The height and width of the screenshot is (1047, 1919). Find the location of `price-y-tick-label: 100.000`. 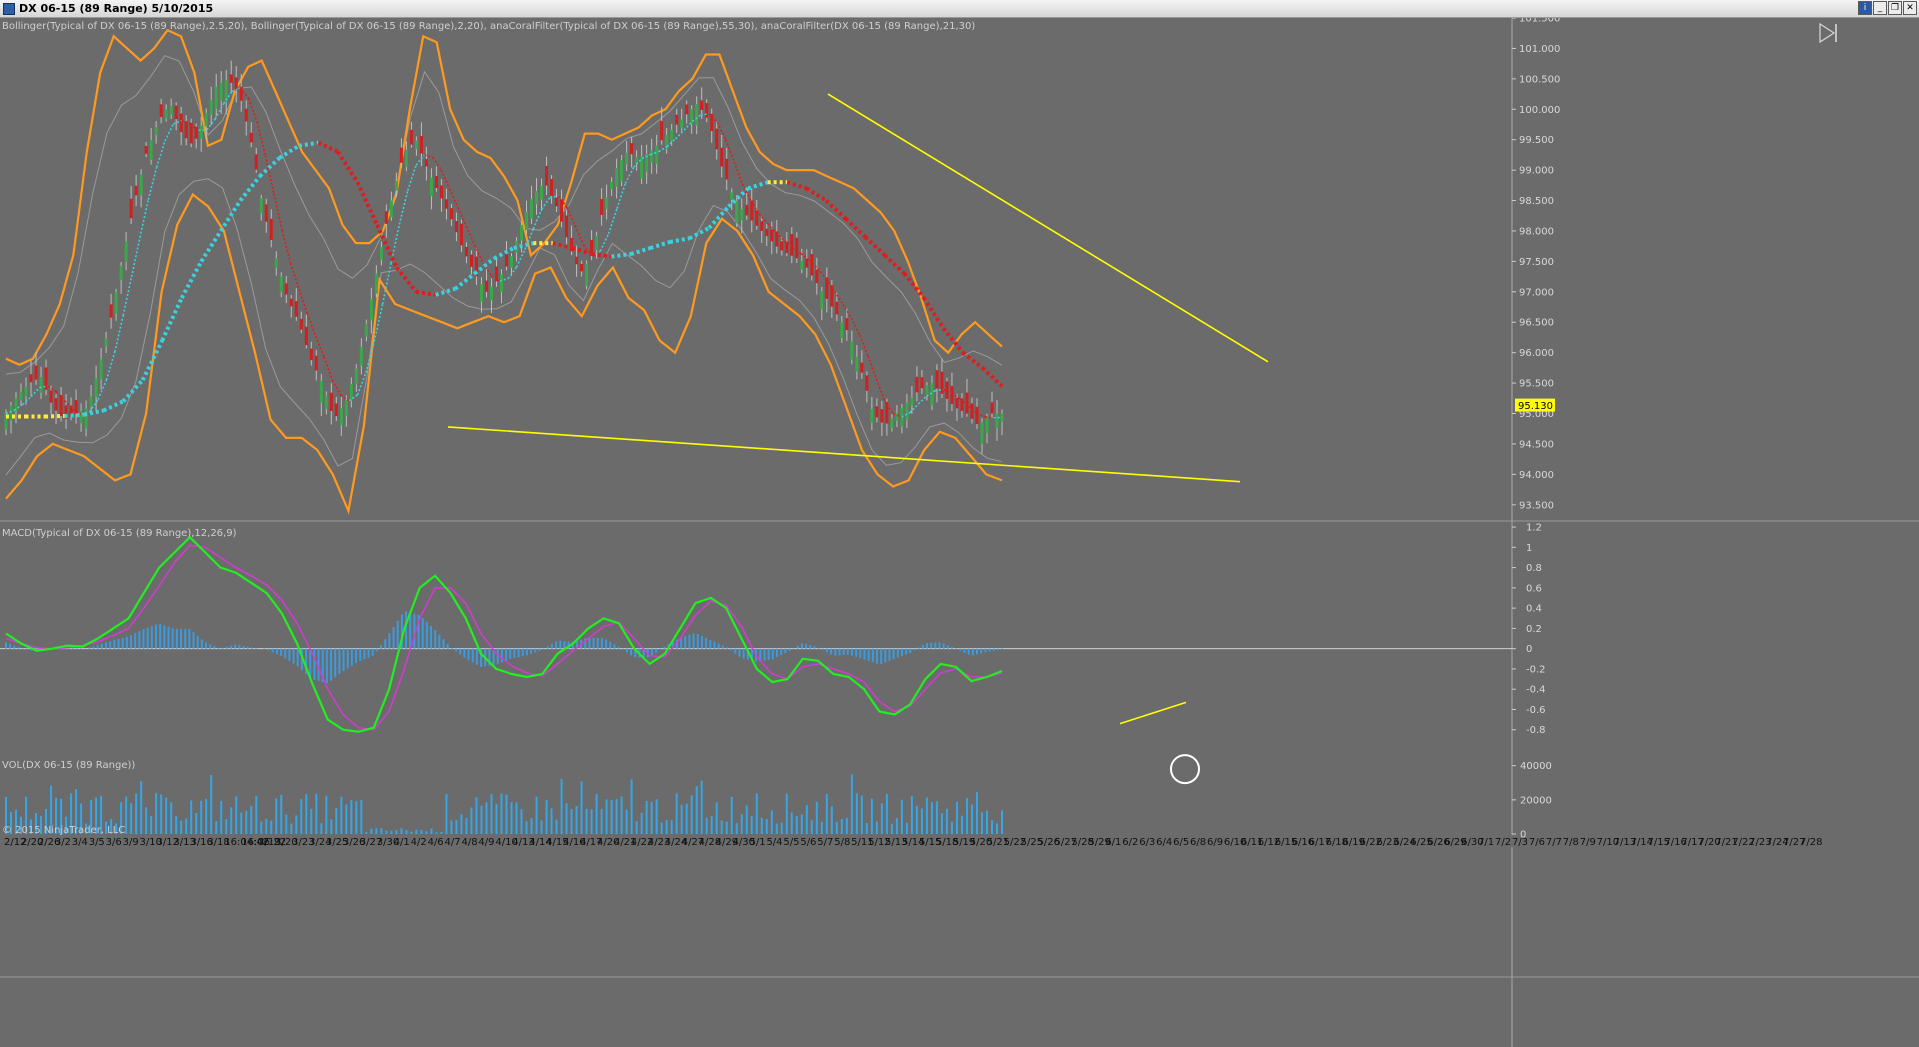

price-y-tick-label: 100.000 is located at coordinates (1539, 110).